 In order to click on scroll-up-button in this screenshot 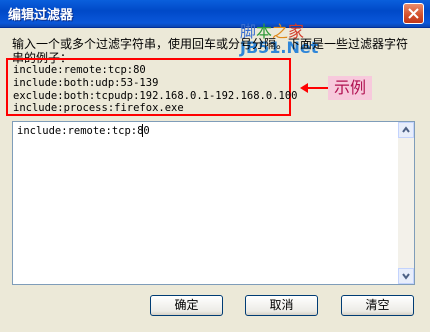, I will do `click(406, 130)`.